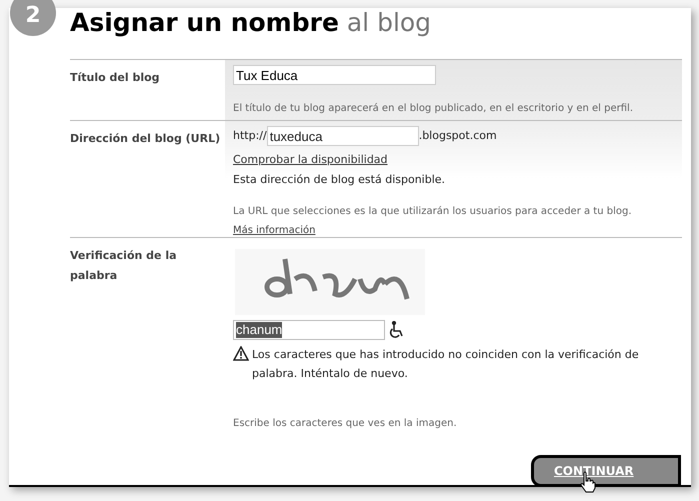  I want to click on field-label: Verificación de la palabra, so click(124, 266).